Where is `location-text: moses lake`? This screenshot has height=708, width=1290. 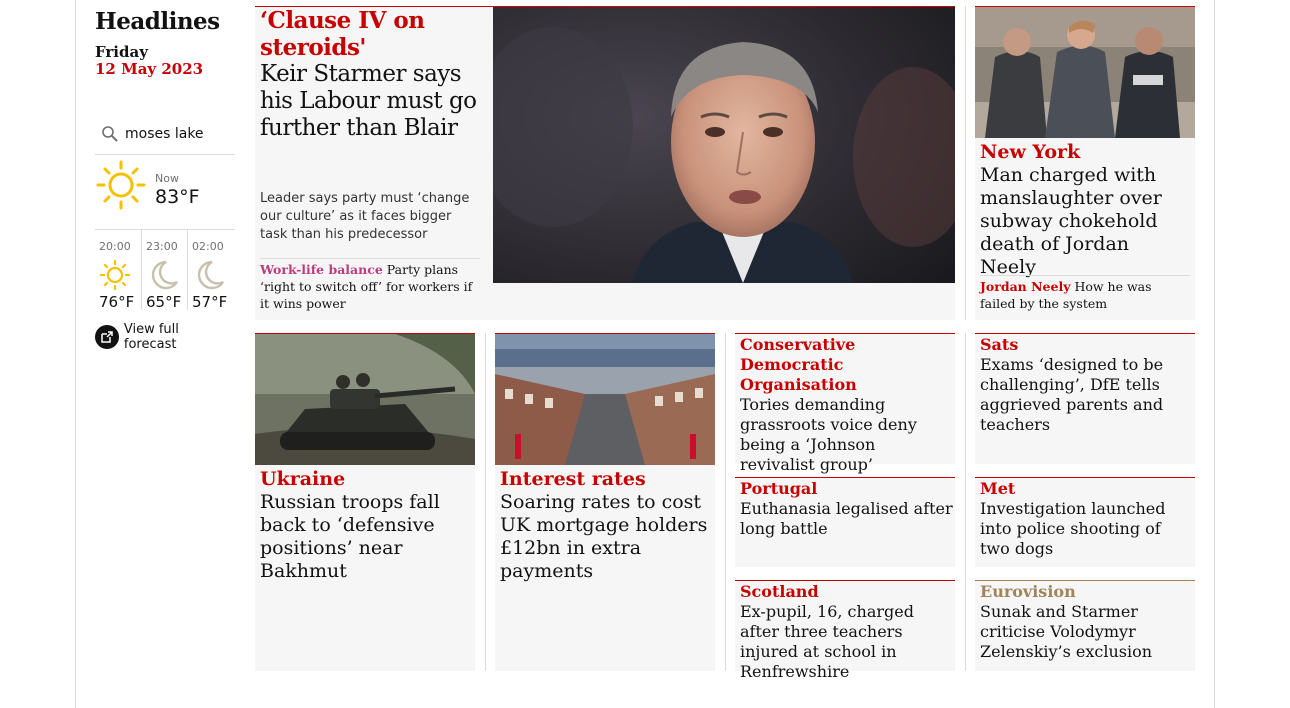
location-text: moses lake is located at coordinates (164, 134).